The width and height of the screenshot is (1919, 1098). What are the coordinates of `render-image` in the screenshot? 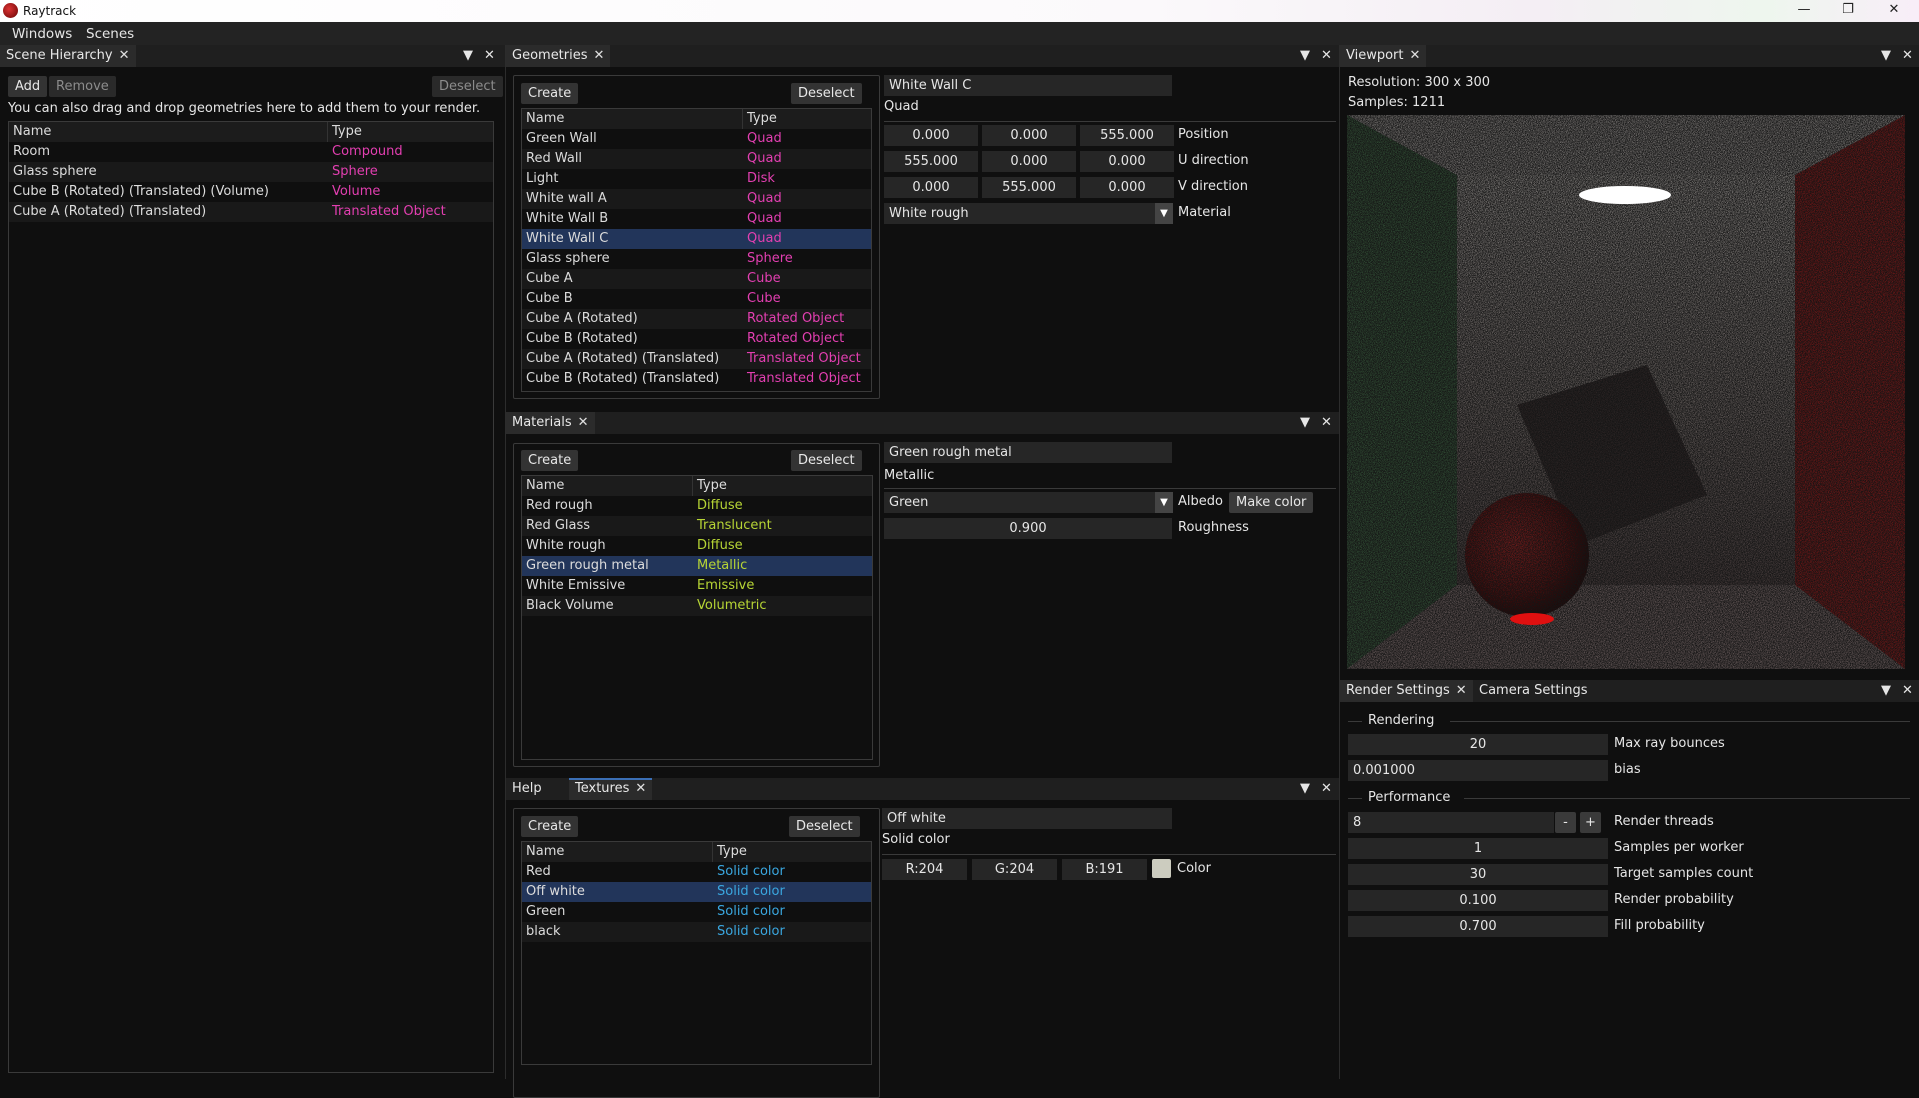 It's located at (1626, 392).